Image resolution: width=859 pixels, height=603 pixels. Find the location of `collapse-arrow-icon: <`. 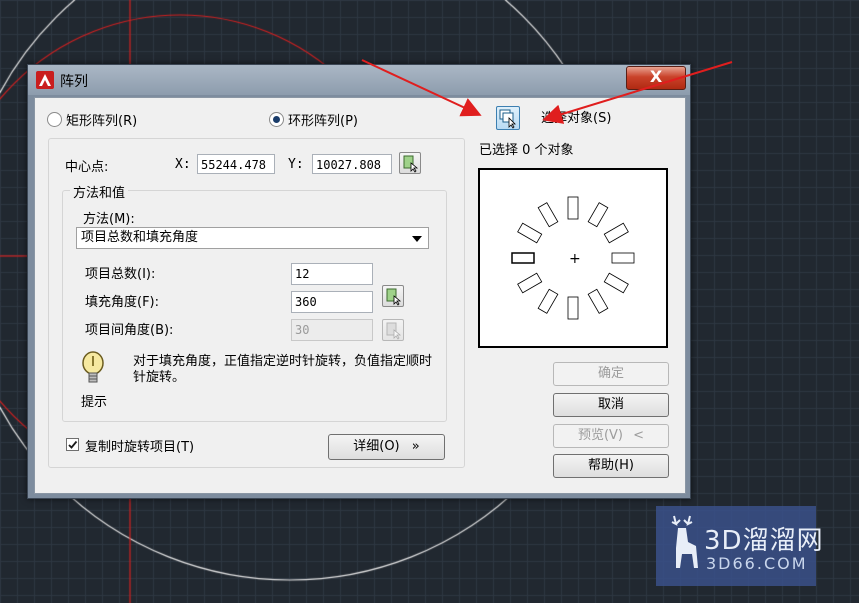

collapse-arrow-icon: < is located at coordinates (639, 435).